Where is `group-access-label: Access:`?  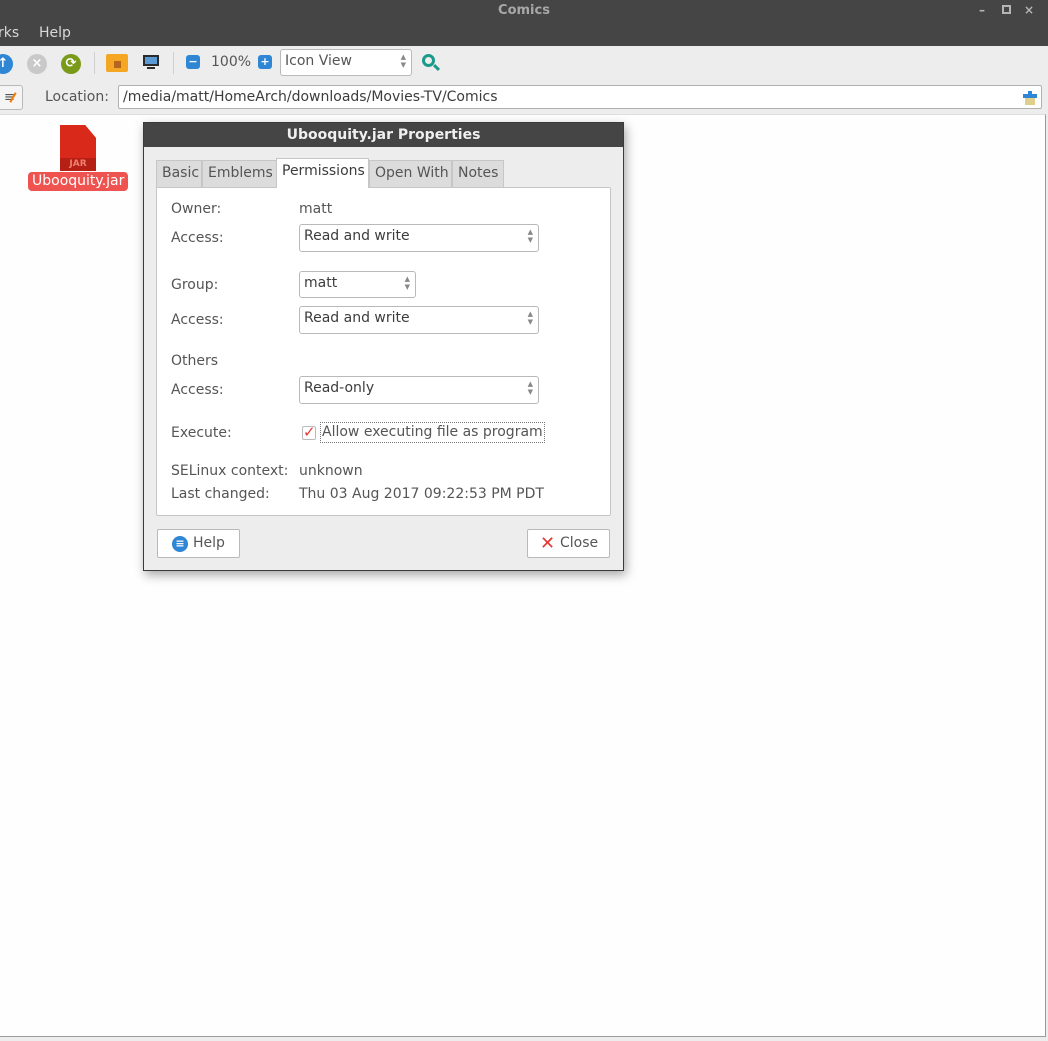
group-access-label: Access: is located at coordinates (197, 320).